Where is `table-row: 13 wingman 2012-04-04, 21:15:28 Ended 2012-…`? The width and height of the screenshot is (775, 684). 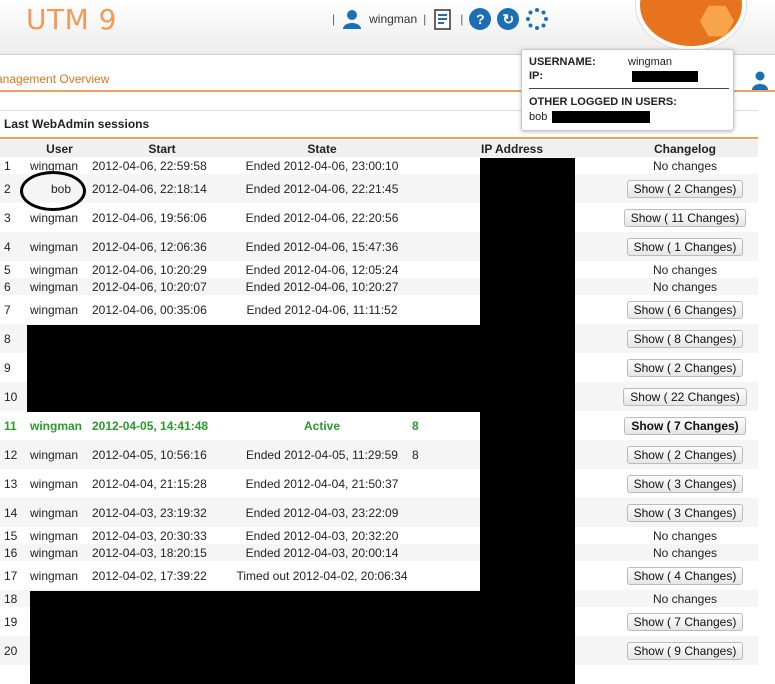
table-row: 13 wingman 2012-04-04, 21:15:28 Ended 2012-… is located at coordinates (379, 483).